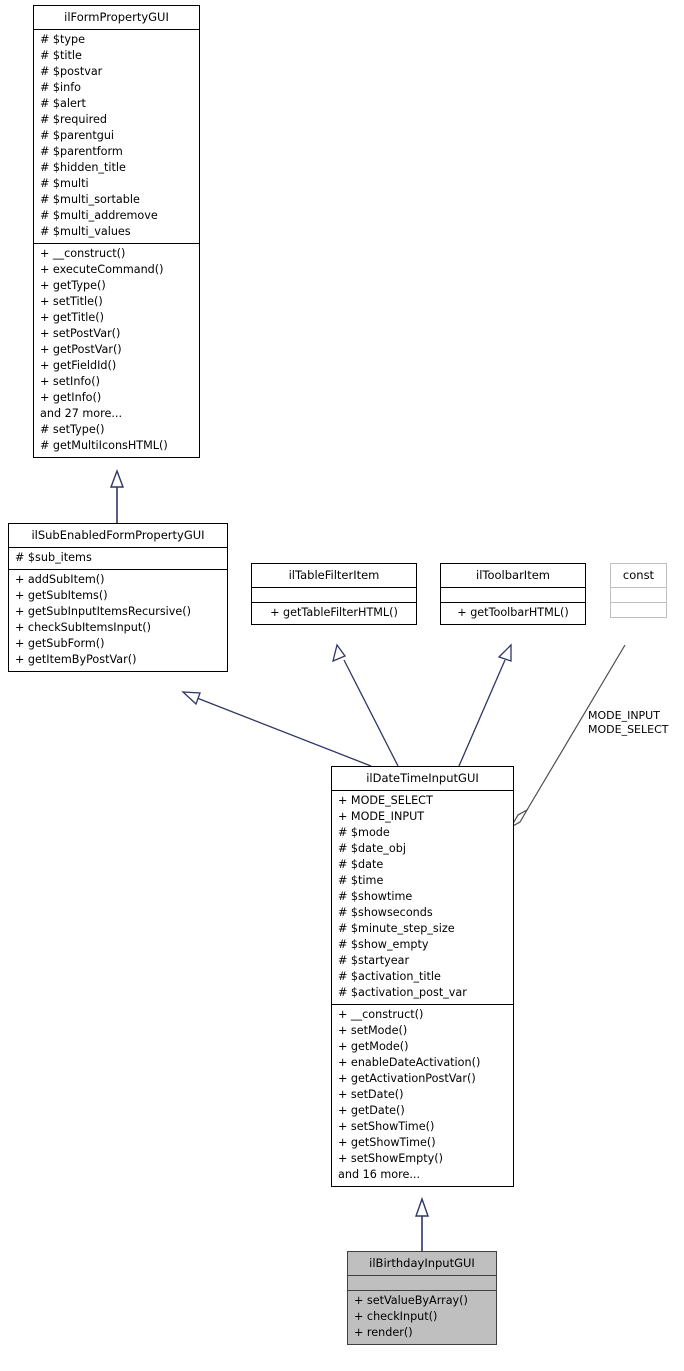  I want to click on class-methods-iltablefilteritem: + getTableFilterHTML(), so click(334, 613).